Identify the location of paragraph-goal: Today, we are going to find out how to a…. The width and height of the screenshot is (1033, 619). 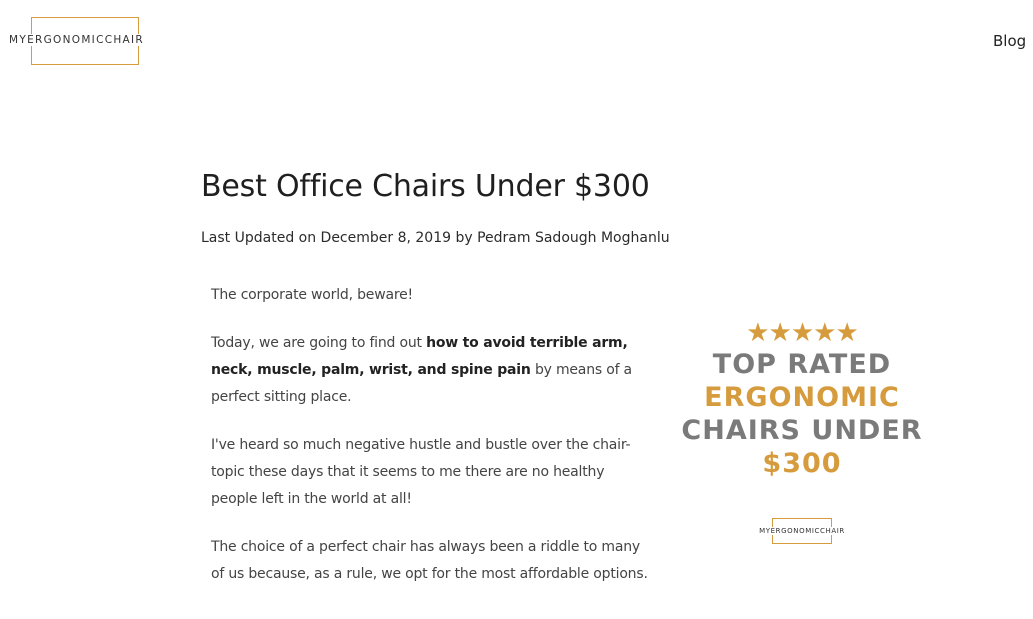
(431, 370).